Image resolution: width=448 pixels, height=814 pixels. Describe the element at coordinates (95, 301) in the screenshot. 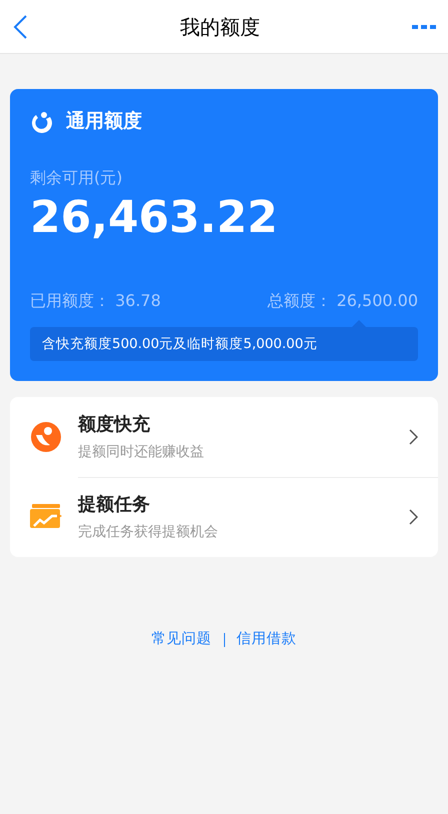

I see `used-amount: 已用额度： 36.78` at that location.